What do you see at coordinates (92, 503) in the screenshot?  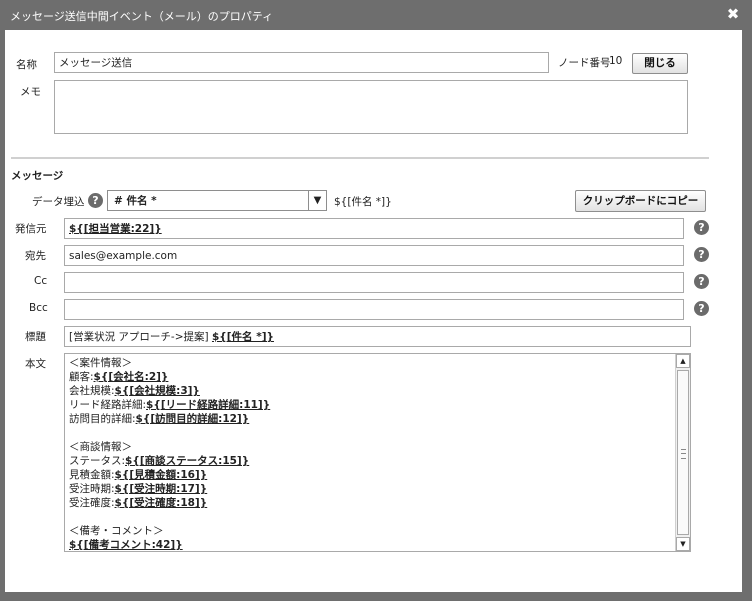 I see `body-line-text: 受注確度:` at bounding box center [92, 503].